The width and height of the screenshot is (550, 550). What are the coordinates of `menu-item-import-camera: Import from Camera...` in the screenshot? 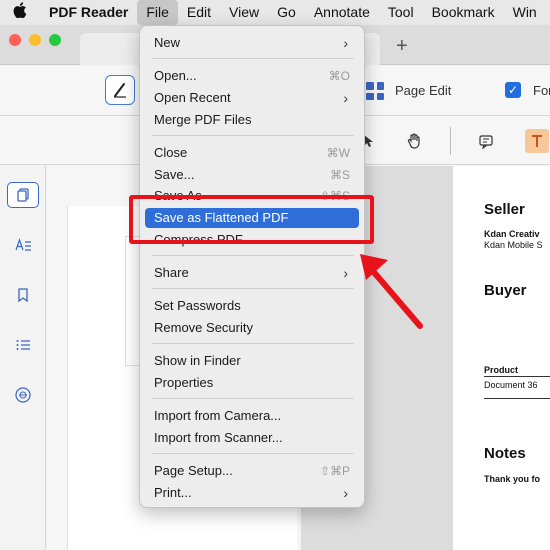 It's located at (252, 416).